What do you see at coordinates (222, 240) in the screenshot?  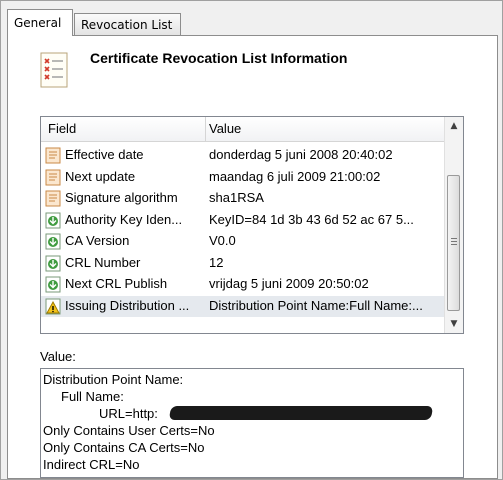 I see `field-value: V0.0` at bounding box center [222, 240].